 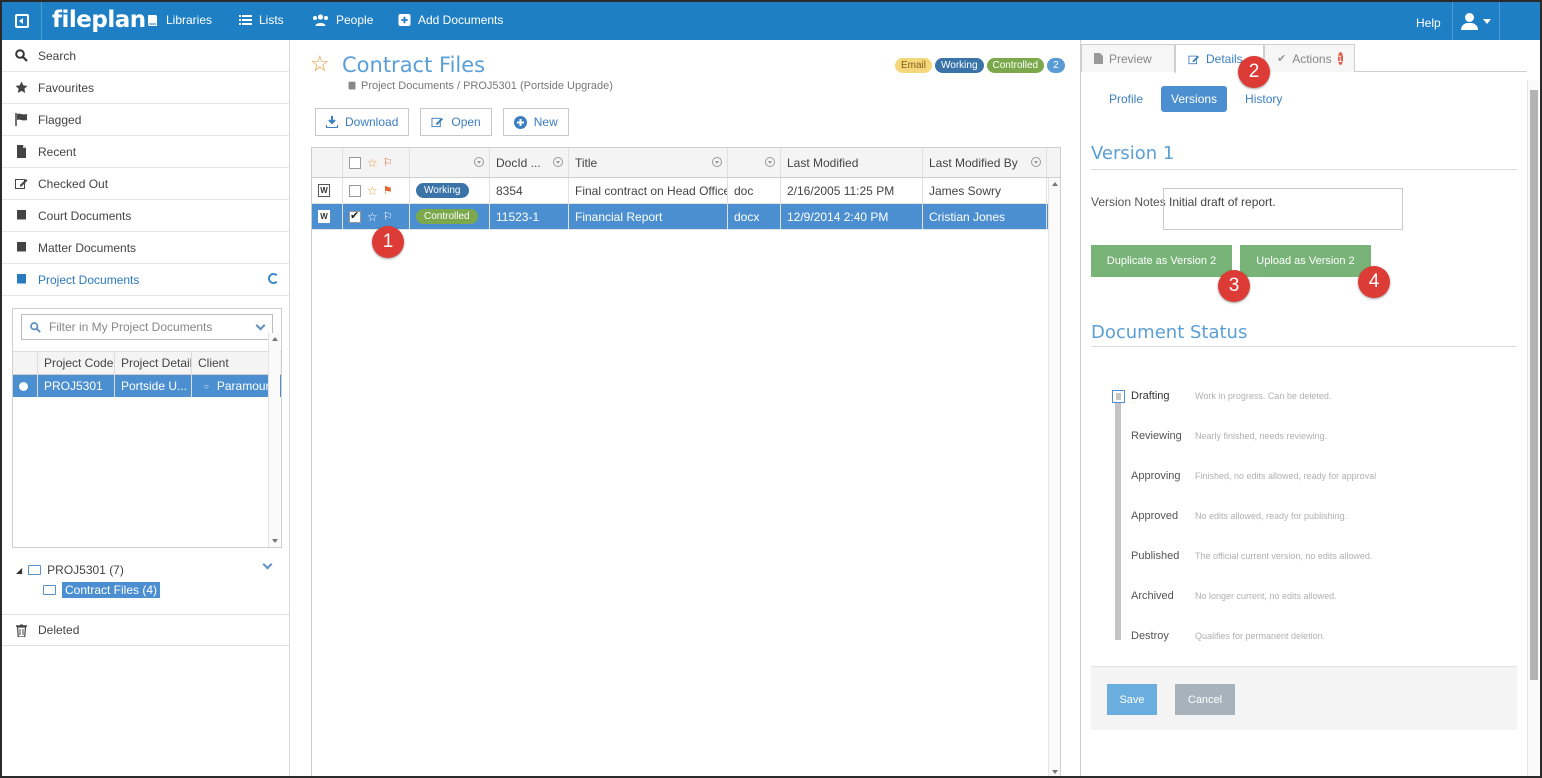 I want to click on table-cell: 12/9/2014 2:40 PM, so click(x=852, y=216).